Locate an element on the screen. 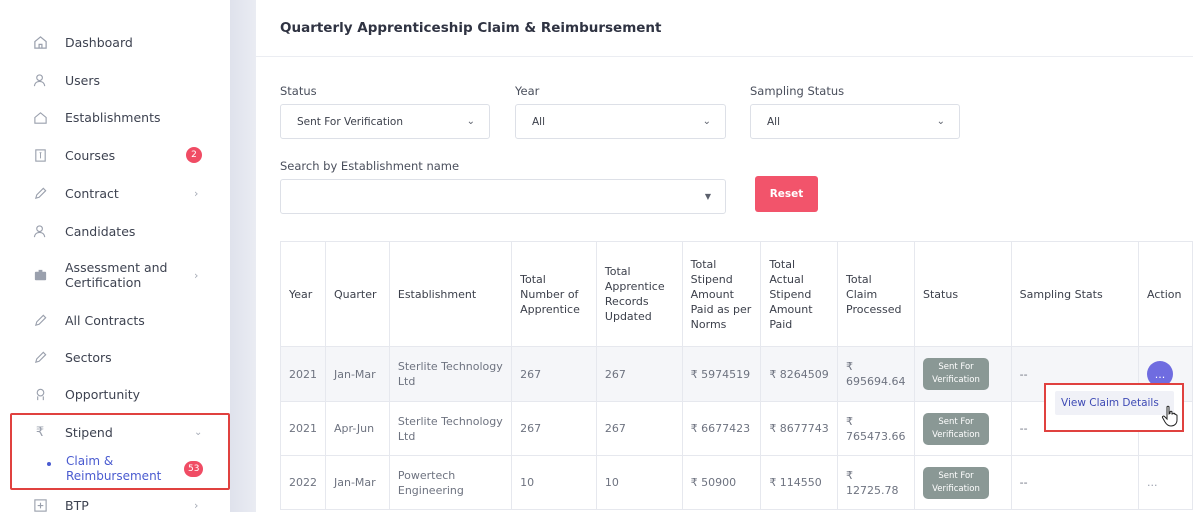 This screenshot has height=512, width=1193. cell-records-updated: 10 is located at coordinates (639, 482).